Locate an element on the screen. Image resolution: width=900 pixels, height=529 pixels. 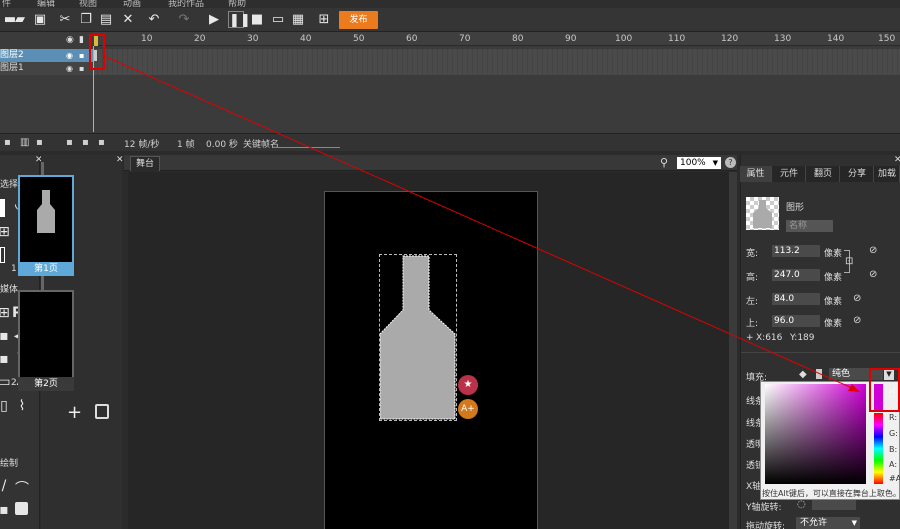
cursor-hand-icon: ☝ is located at coordinates (892, 393).